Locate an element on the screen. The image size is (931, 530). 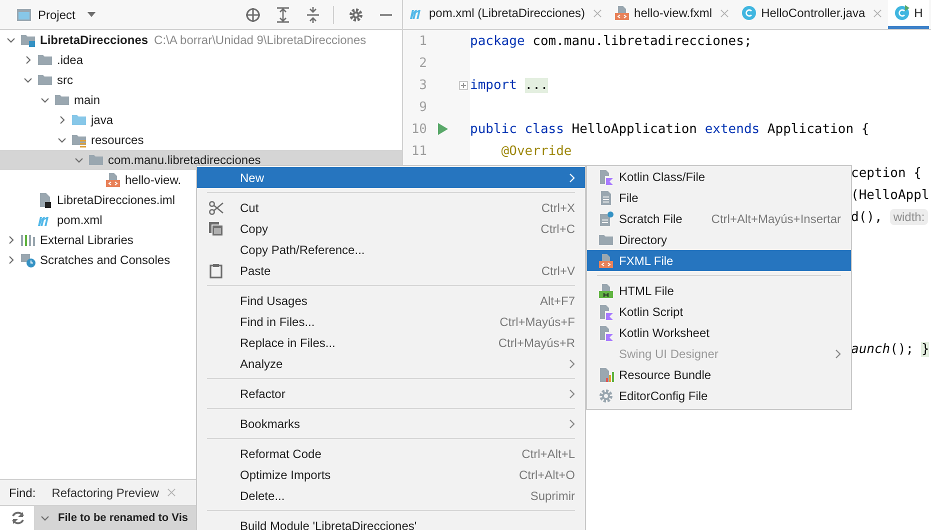
line-number: 1 is located at coordinates (422, 41).